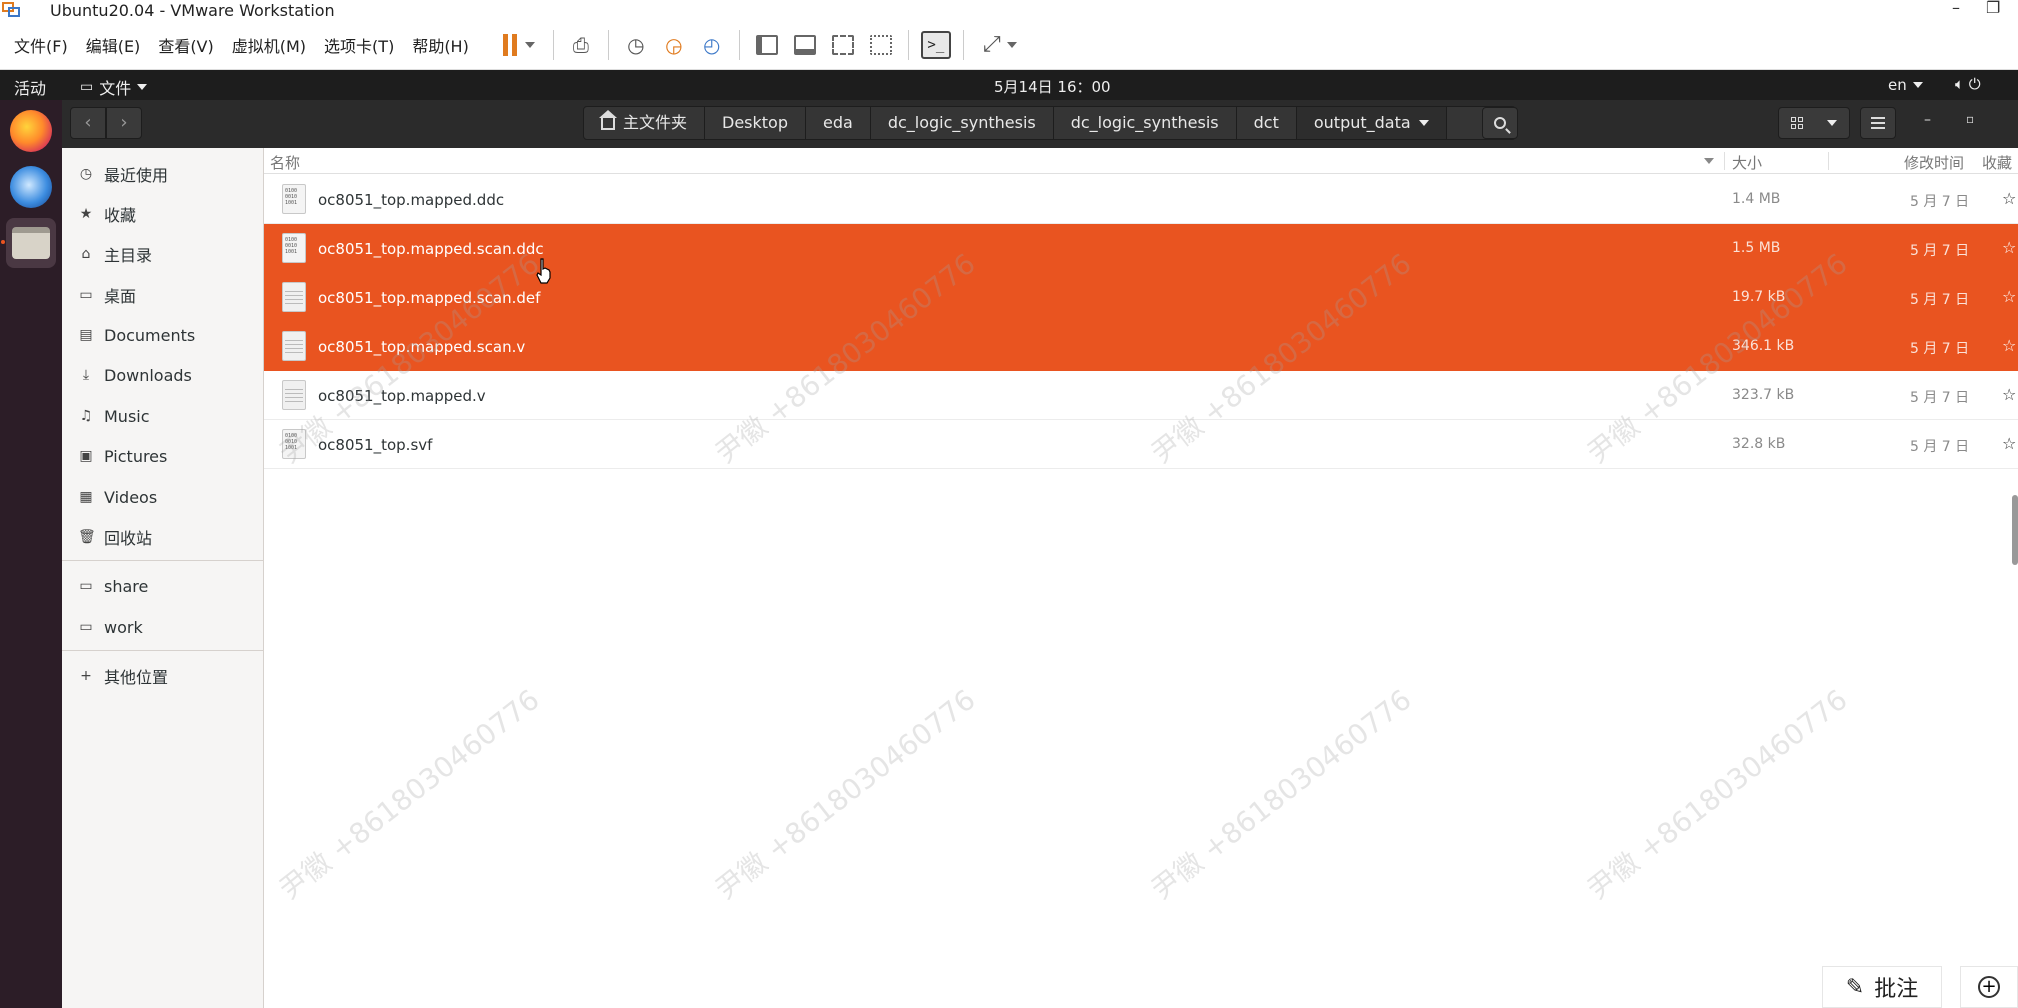 Image resolution: width=2018 pixels, height=1008 pixels. Describe the element at coordinates (163, 627) in the screenshot. I see `sidebar-item-work: ▭ work` at that location.